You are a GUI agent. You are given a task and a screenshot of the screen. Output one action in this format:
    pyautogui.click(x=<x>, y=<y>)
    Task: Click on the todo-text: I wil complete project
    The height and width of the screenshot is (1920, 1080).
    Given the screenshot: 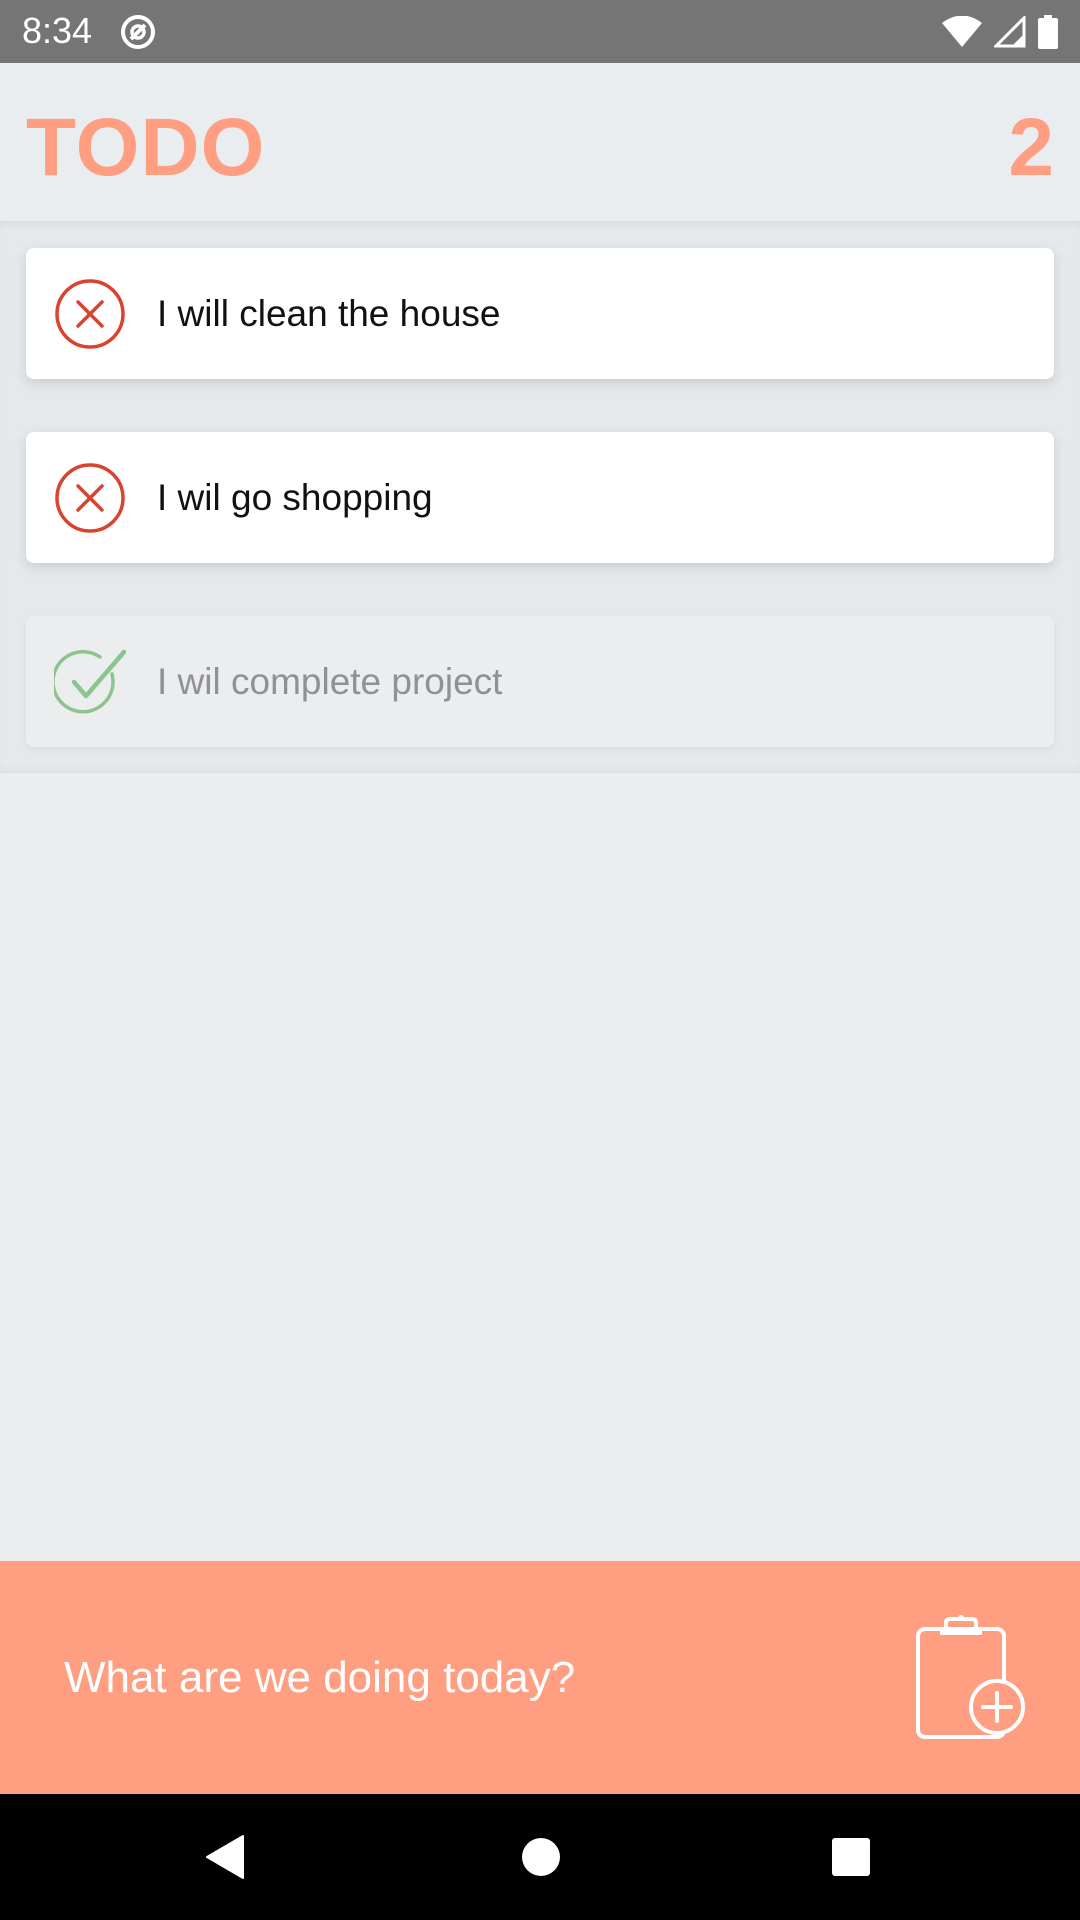 What is the action you would take?
    pyautogui.click(x=330, y=681)
    